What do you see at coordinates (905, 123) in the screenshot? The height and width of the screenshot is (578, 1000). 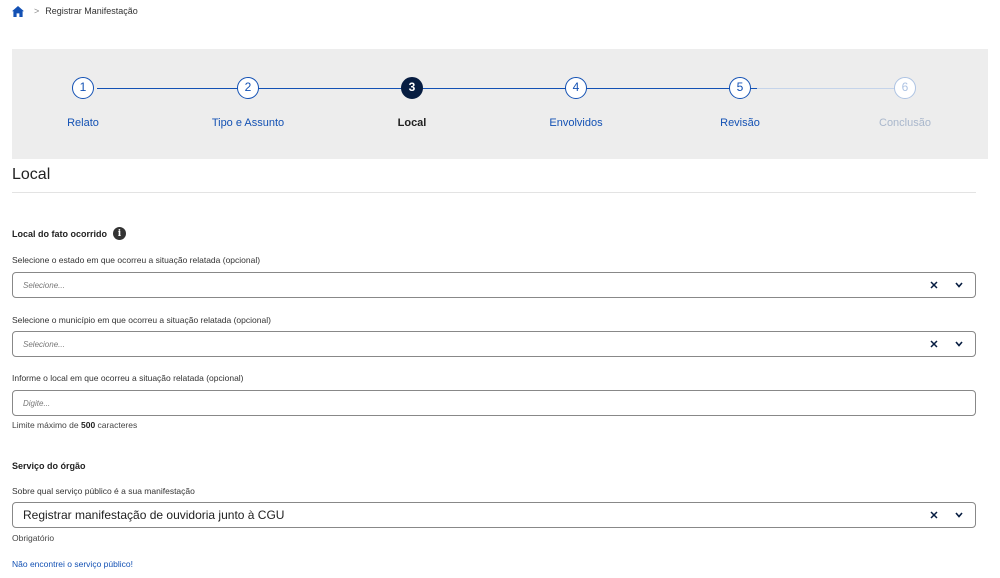 I see `step-label: Conclusão` at bounding box center [905, 123].